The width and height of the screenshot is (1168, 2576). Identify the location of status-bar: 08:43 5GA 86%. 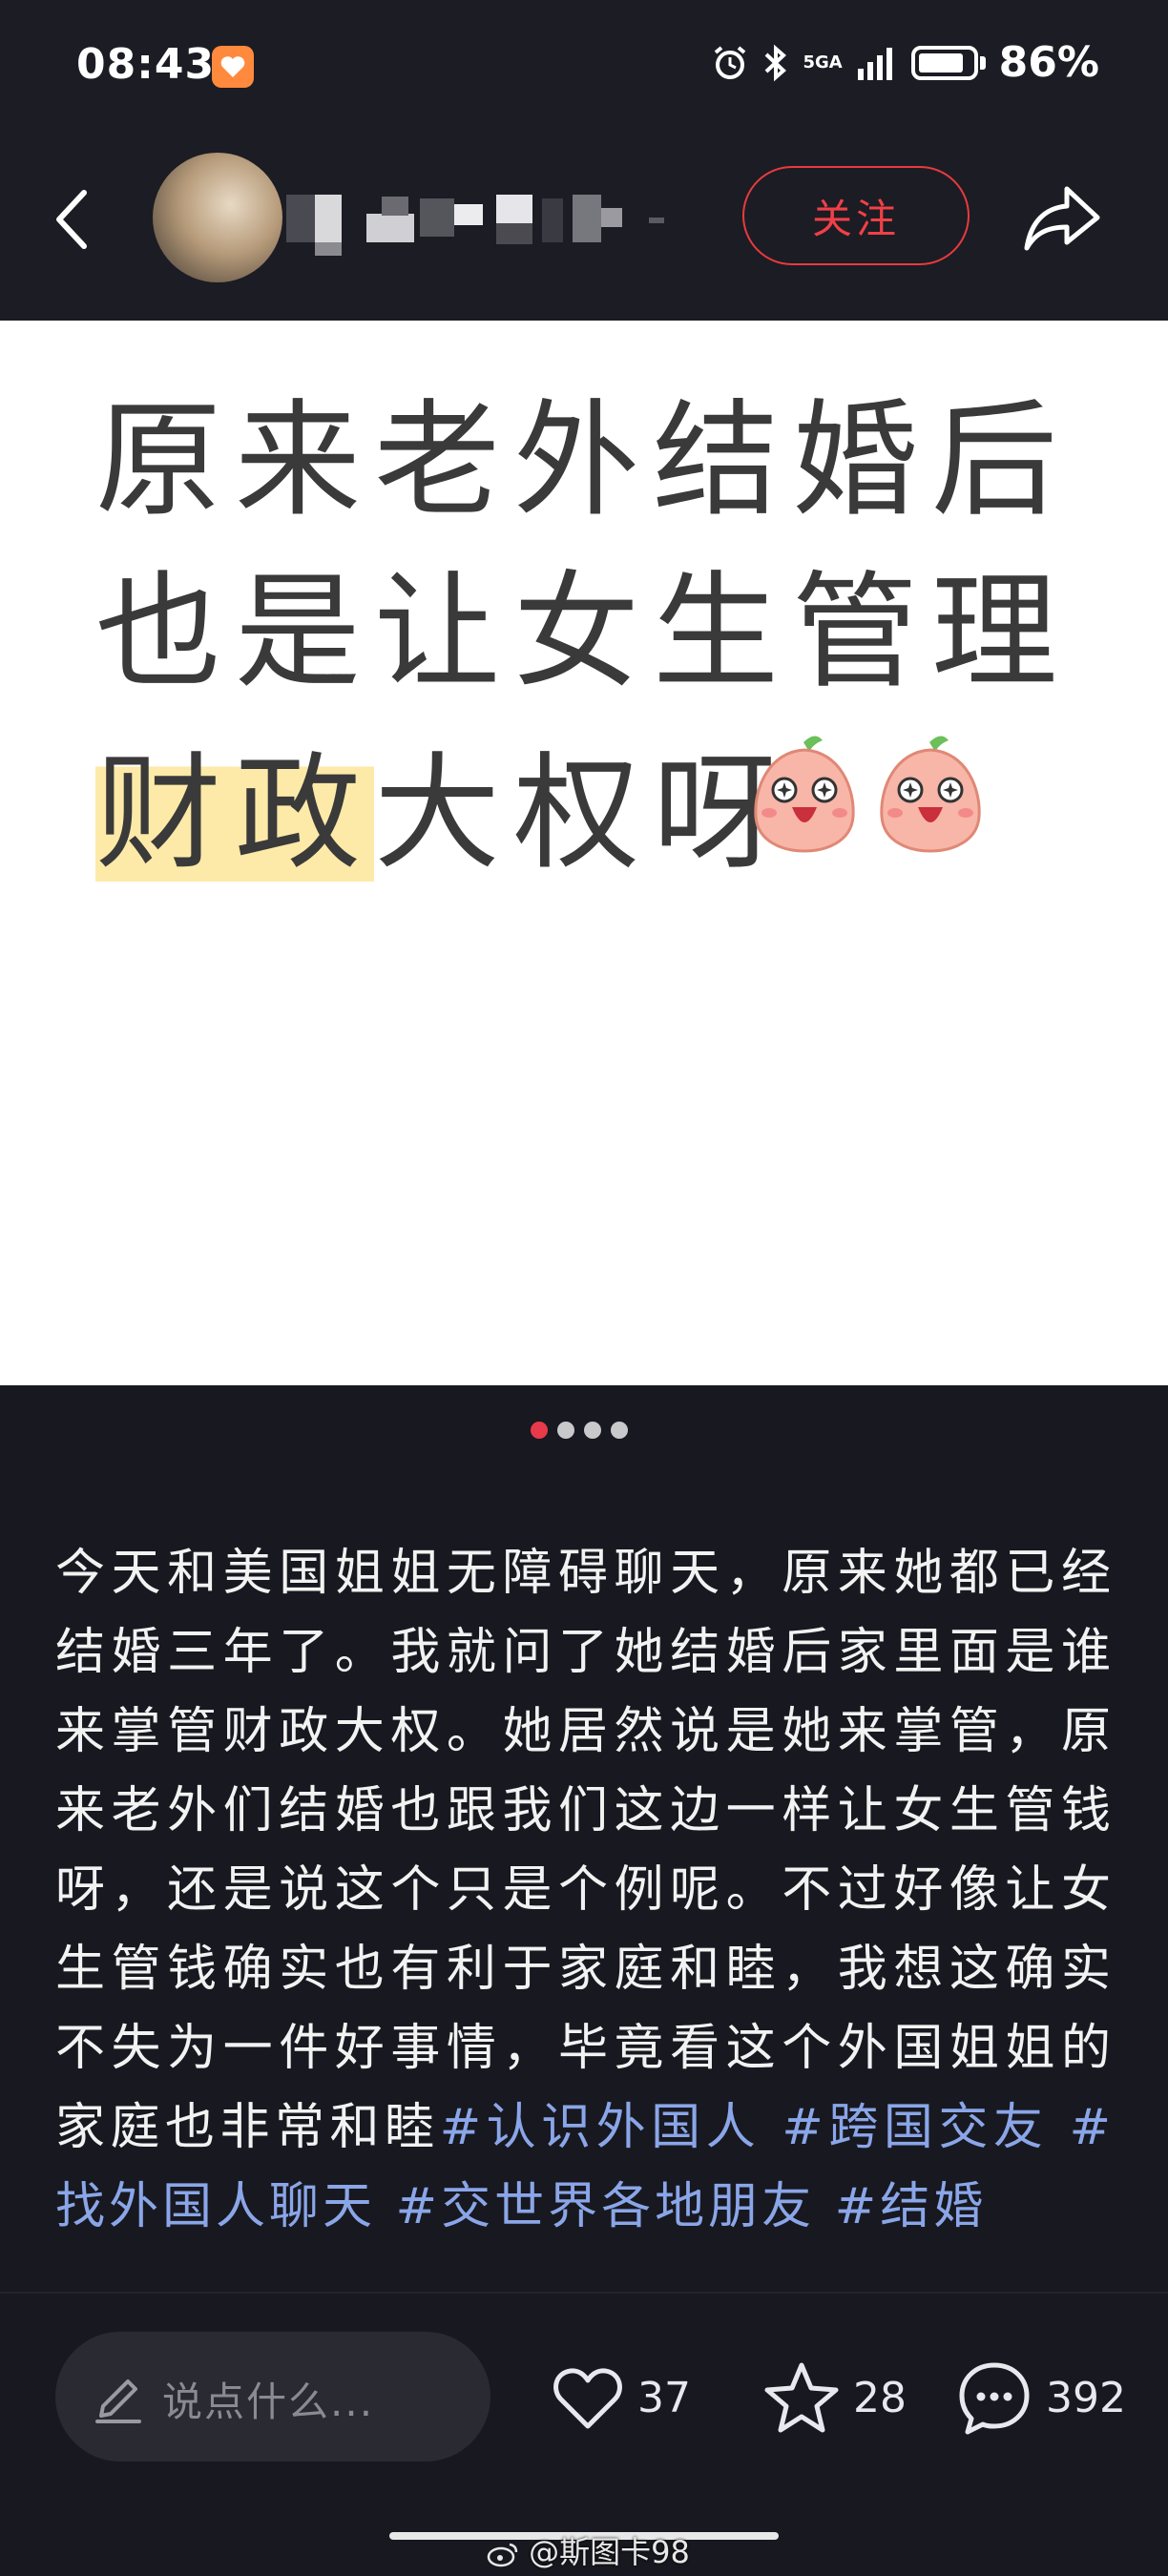
(584, 71).